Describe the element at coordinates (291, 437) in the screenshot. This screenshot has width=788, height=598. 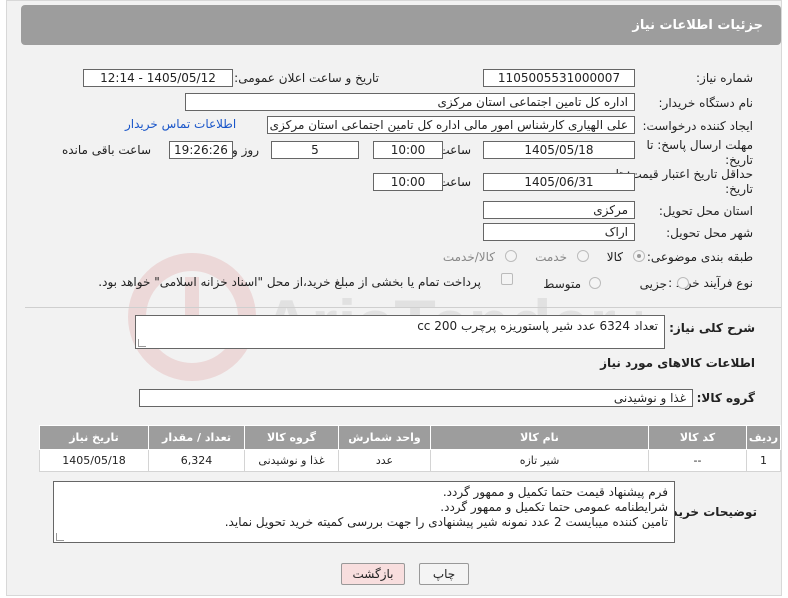
I see `col-group: گروه کالا` at that location.